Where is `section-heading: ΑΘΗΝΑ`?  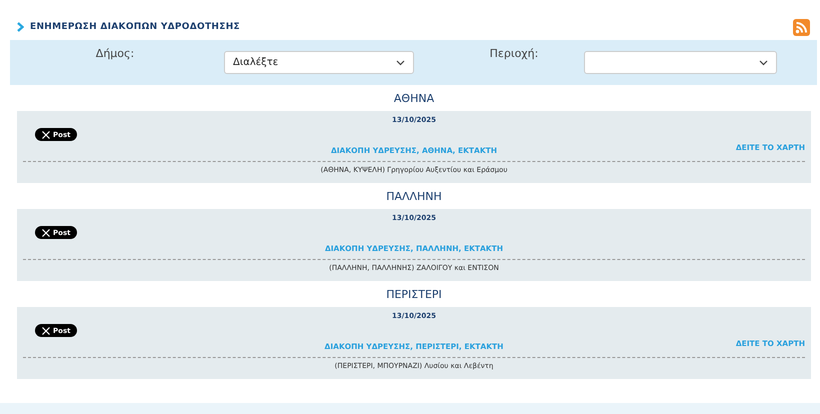 section-heading: ΑΘΗΝΑ is located at coordinates (414, 99).